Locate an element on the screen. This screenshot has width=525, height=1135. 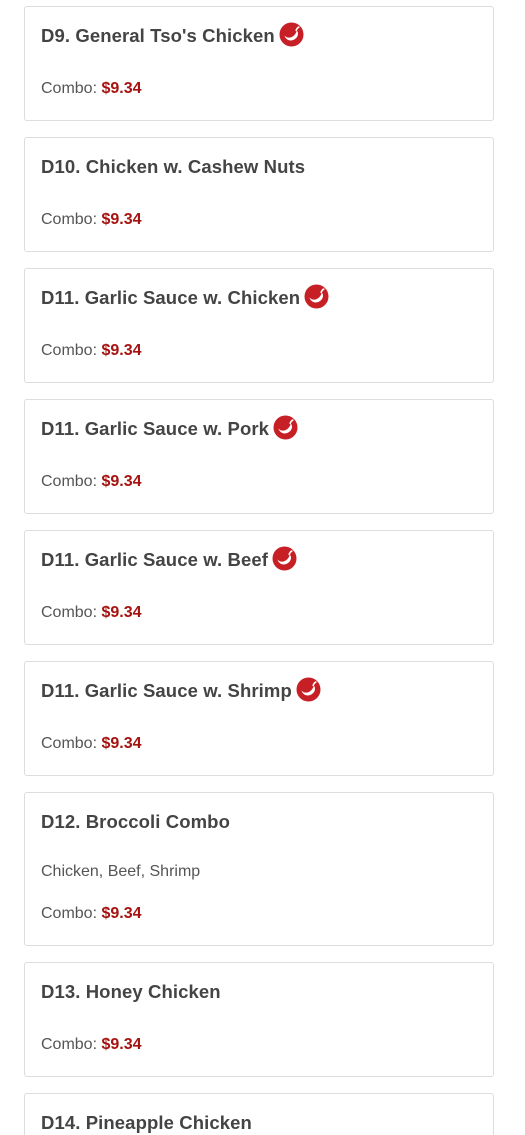
menu-item-title: D11. Garlic Sauce w. Pork is located at coordinates (155, 428).